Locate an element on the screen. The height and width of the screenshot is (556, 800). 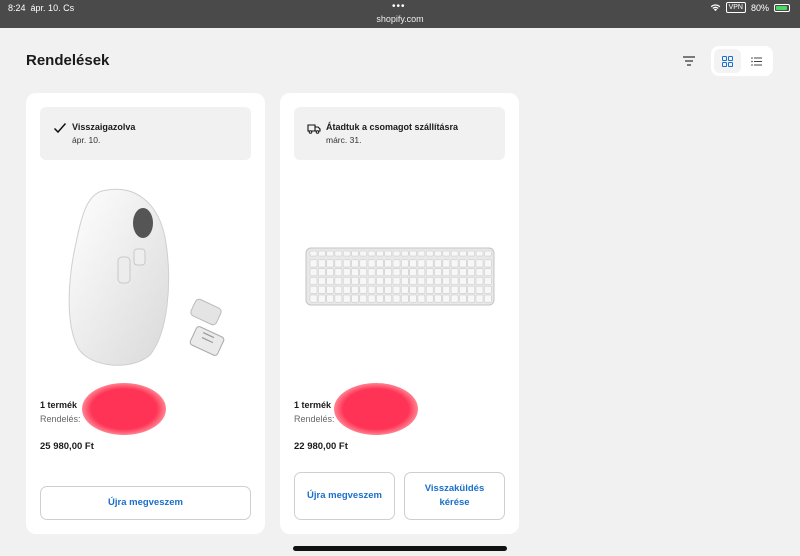
status-date: márc. 31. is located at coordinates (344, 140).